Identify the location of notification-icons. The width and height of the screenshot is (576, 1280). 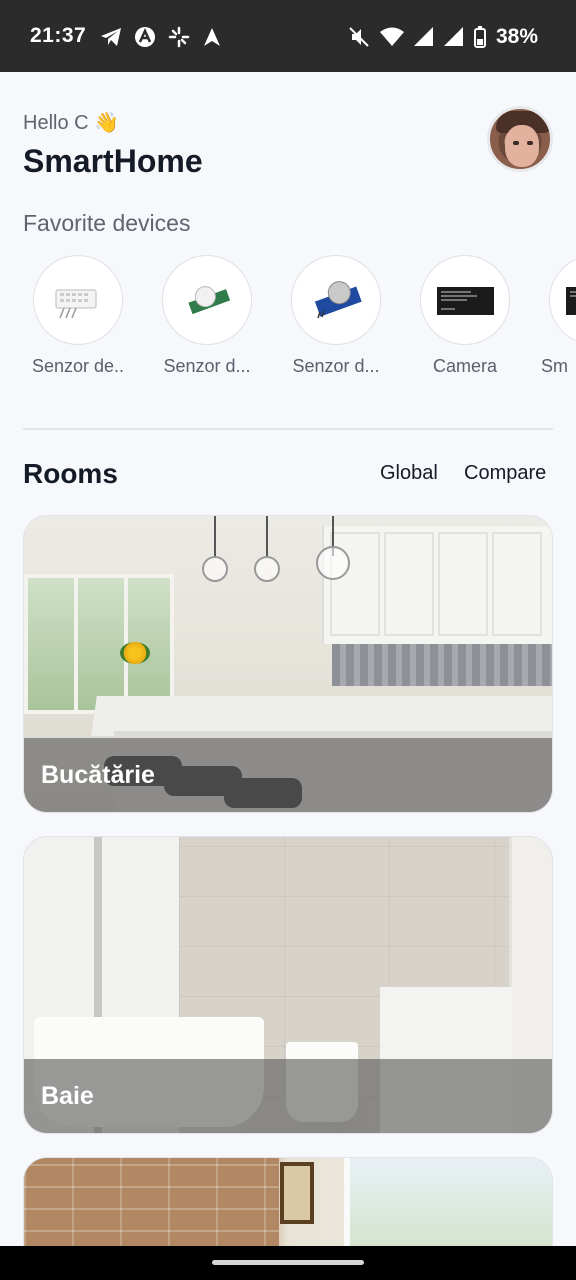
(161, 37).